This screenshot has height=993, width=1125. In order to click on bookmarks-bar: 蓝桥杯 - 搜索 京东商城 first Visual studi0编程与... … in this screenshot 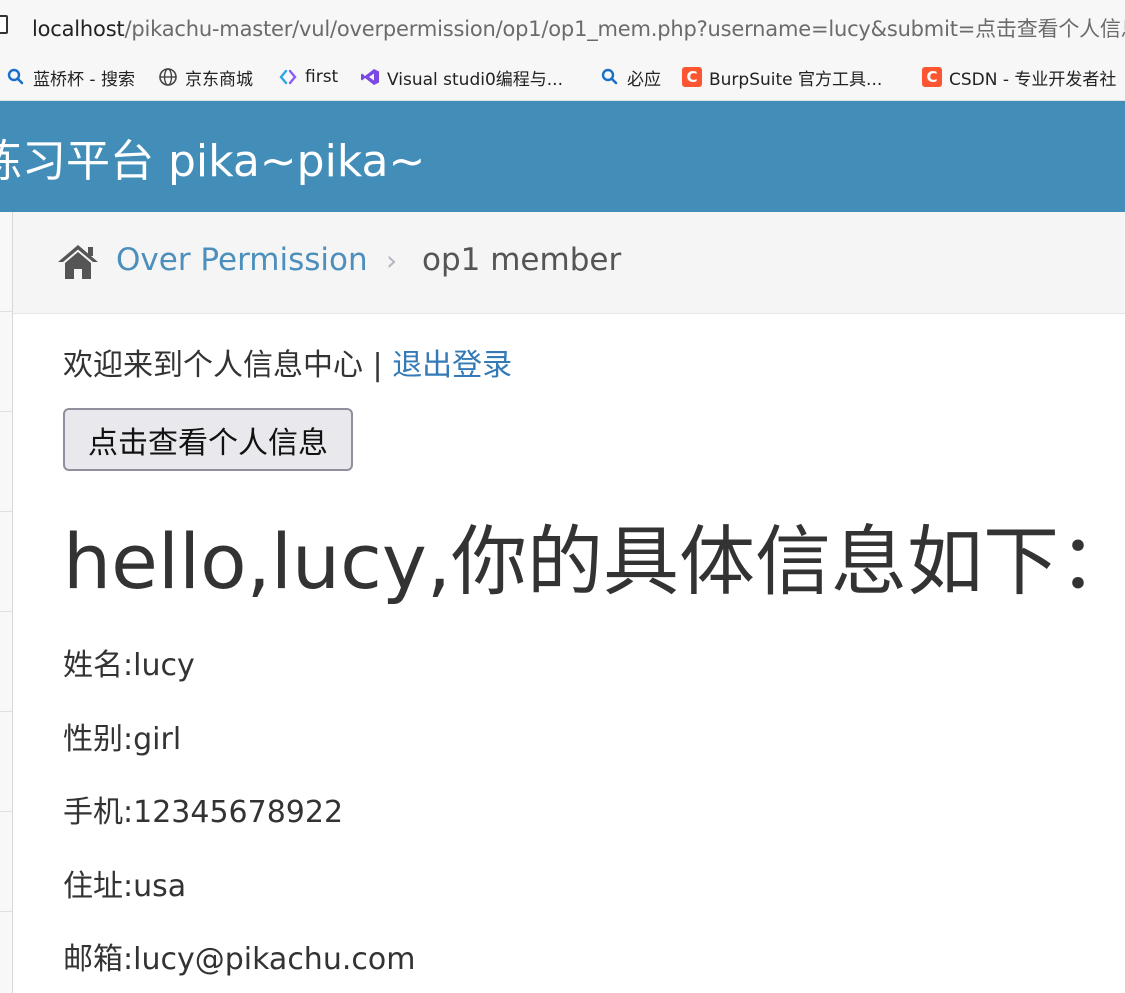, I will do `click(562, 76)`.